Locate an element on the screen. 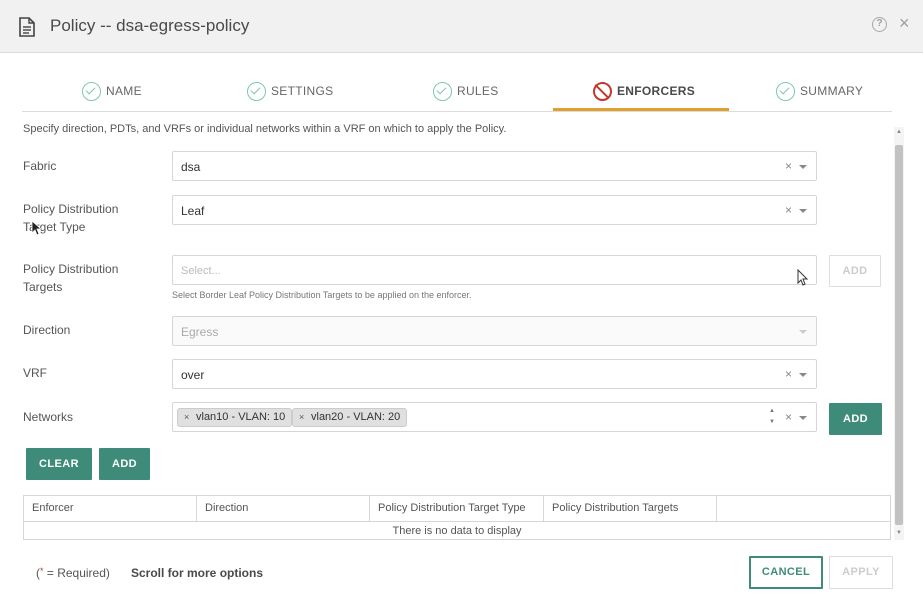 The height and width of the screenshot is (600, 923). wizard-stepper: NAME SETTINGS RULES ENFORCERS SUMMARY is located at coordinates (457, 91).